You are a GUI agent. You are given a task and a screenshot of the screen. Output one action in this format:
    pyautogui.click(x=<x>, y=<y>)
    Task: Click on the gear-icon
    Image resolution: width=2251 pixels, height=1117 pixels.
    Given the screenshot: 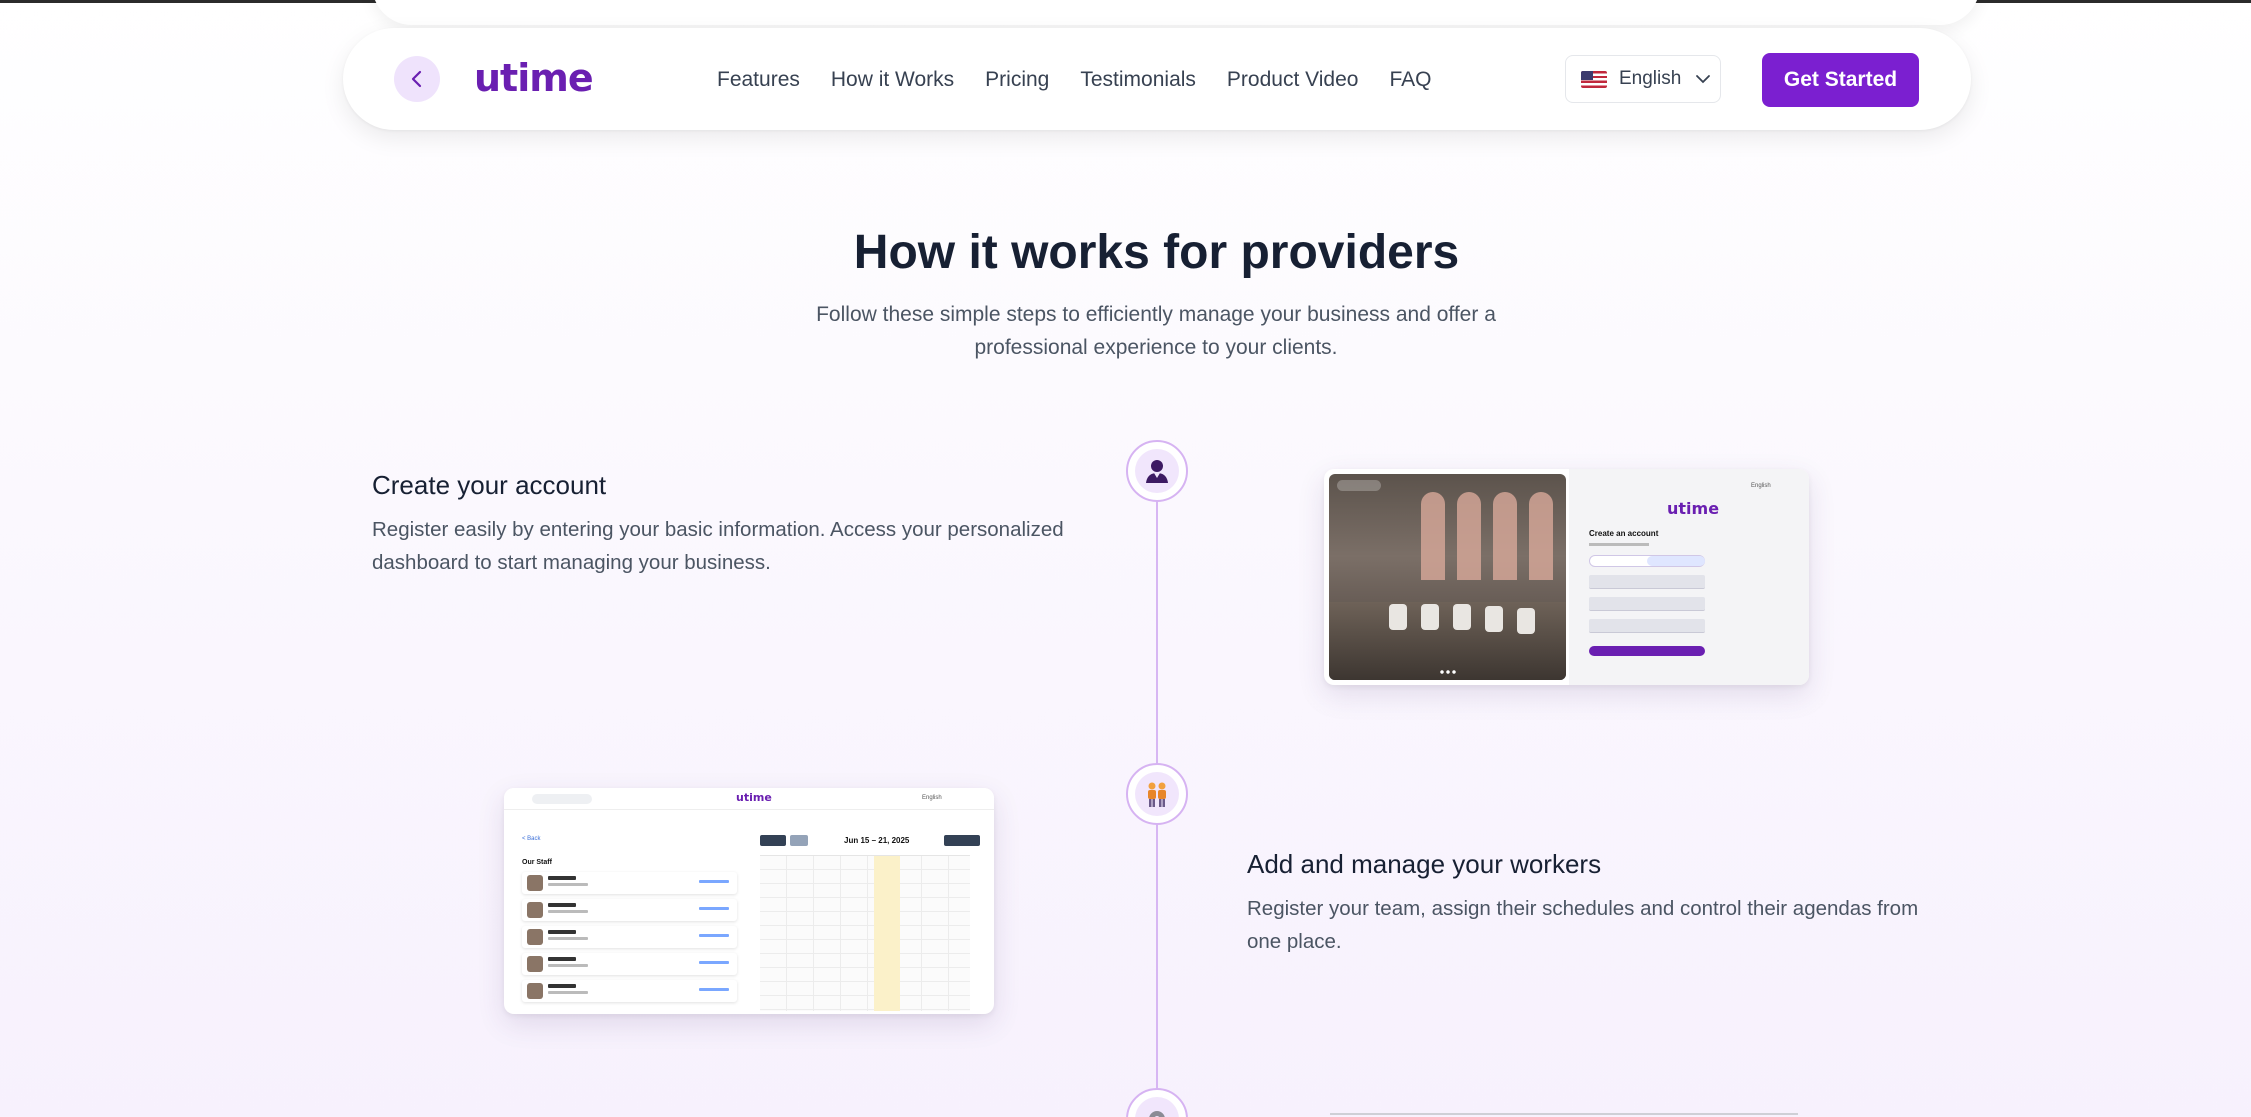 What is the action you would take?
    pyautogui.click(x=1157, y=1114)
    